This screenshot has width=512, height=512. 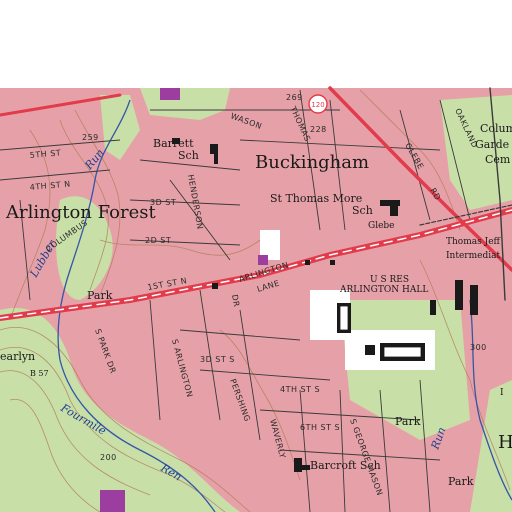 What do you see at coordinates (461, 481) in the screenshot?
I see `label-park-bottom: Park` at bounding box center [461, 481].